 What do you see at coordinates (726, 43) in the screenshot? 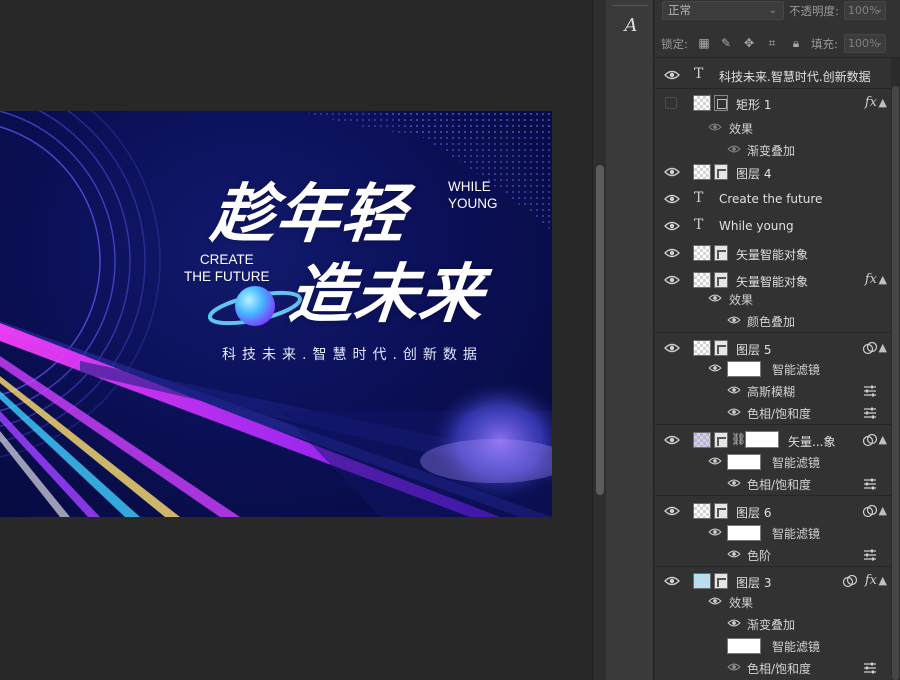
I see `lock-image-pixels-icon: ✎` at bounding box center [726, 43].